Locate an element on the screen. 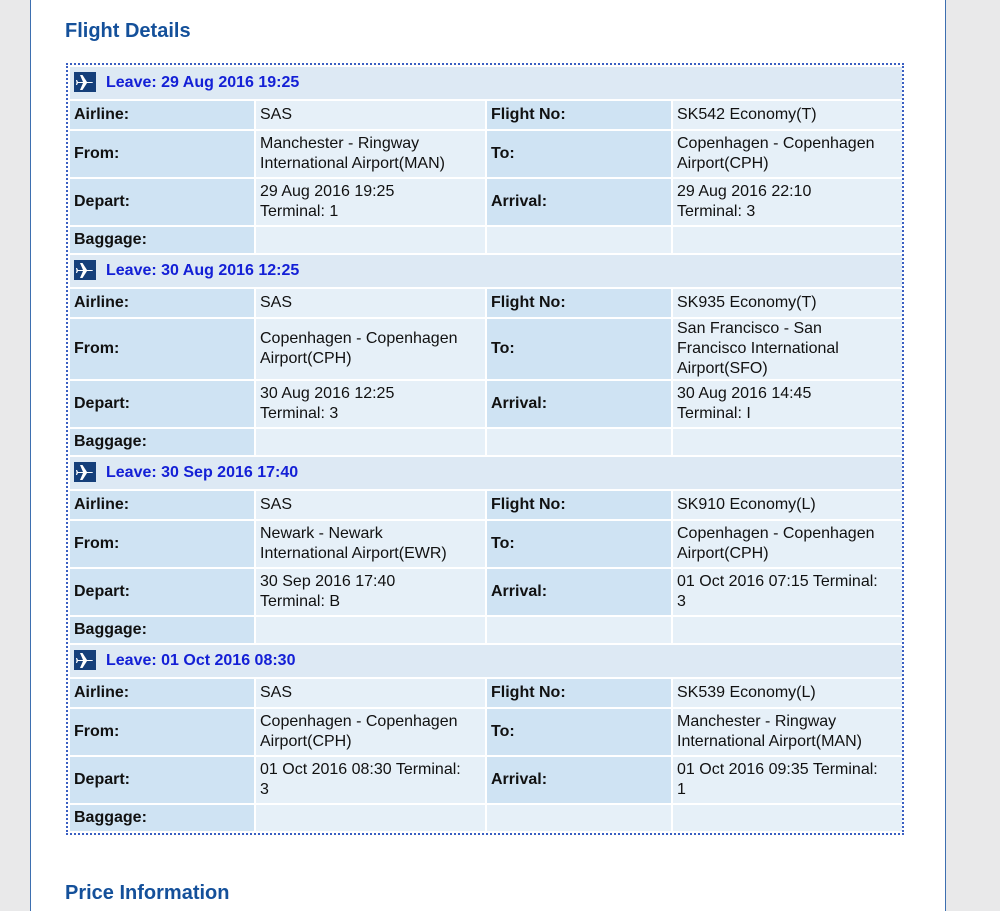 The width and height of the screenshot is (1000, 911). from-line-2: Airport(CPH) is located at coordinates (306, 741).